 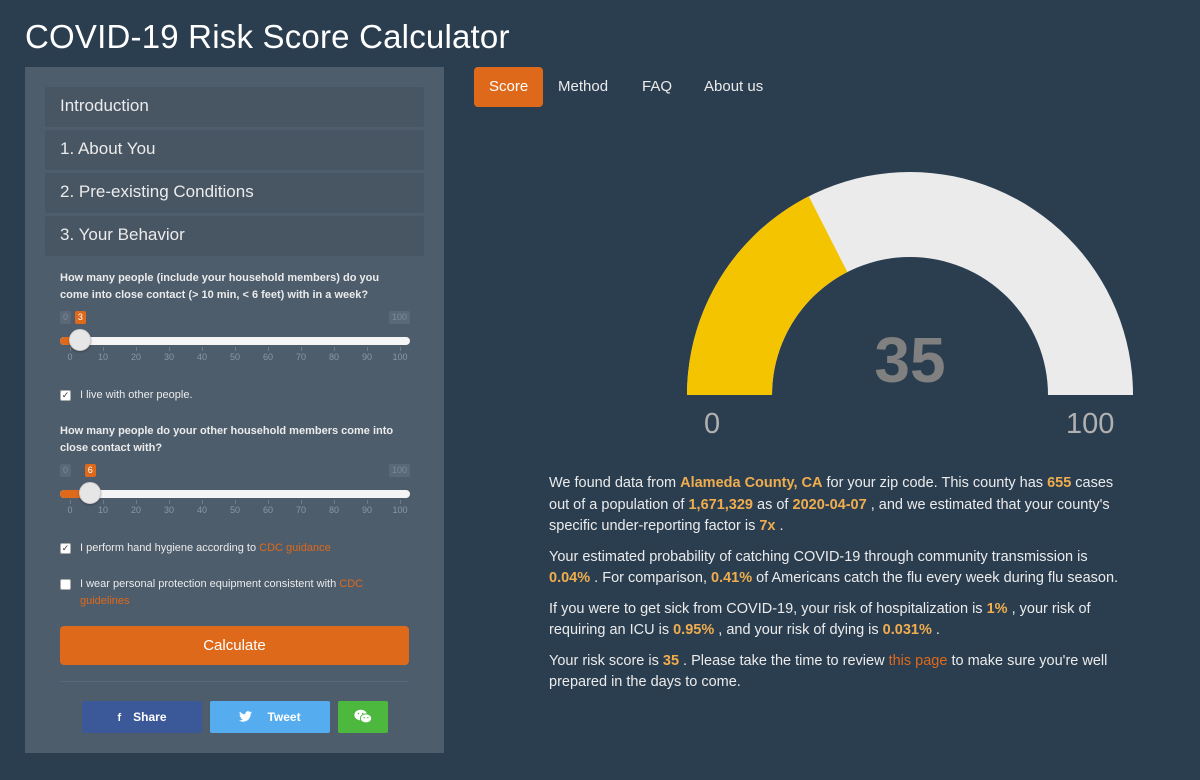 I want to click on close-contacts-slider: 0 100 3 0 10 20 30 40 50 60 70 80 90 100, so click(x=235, y=349).